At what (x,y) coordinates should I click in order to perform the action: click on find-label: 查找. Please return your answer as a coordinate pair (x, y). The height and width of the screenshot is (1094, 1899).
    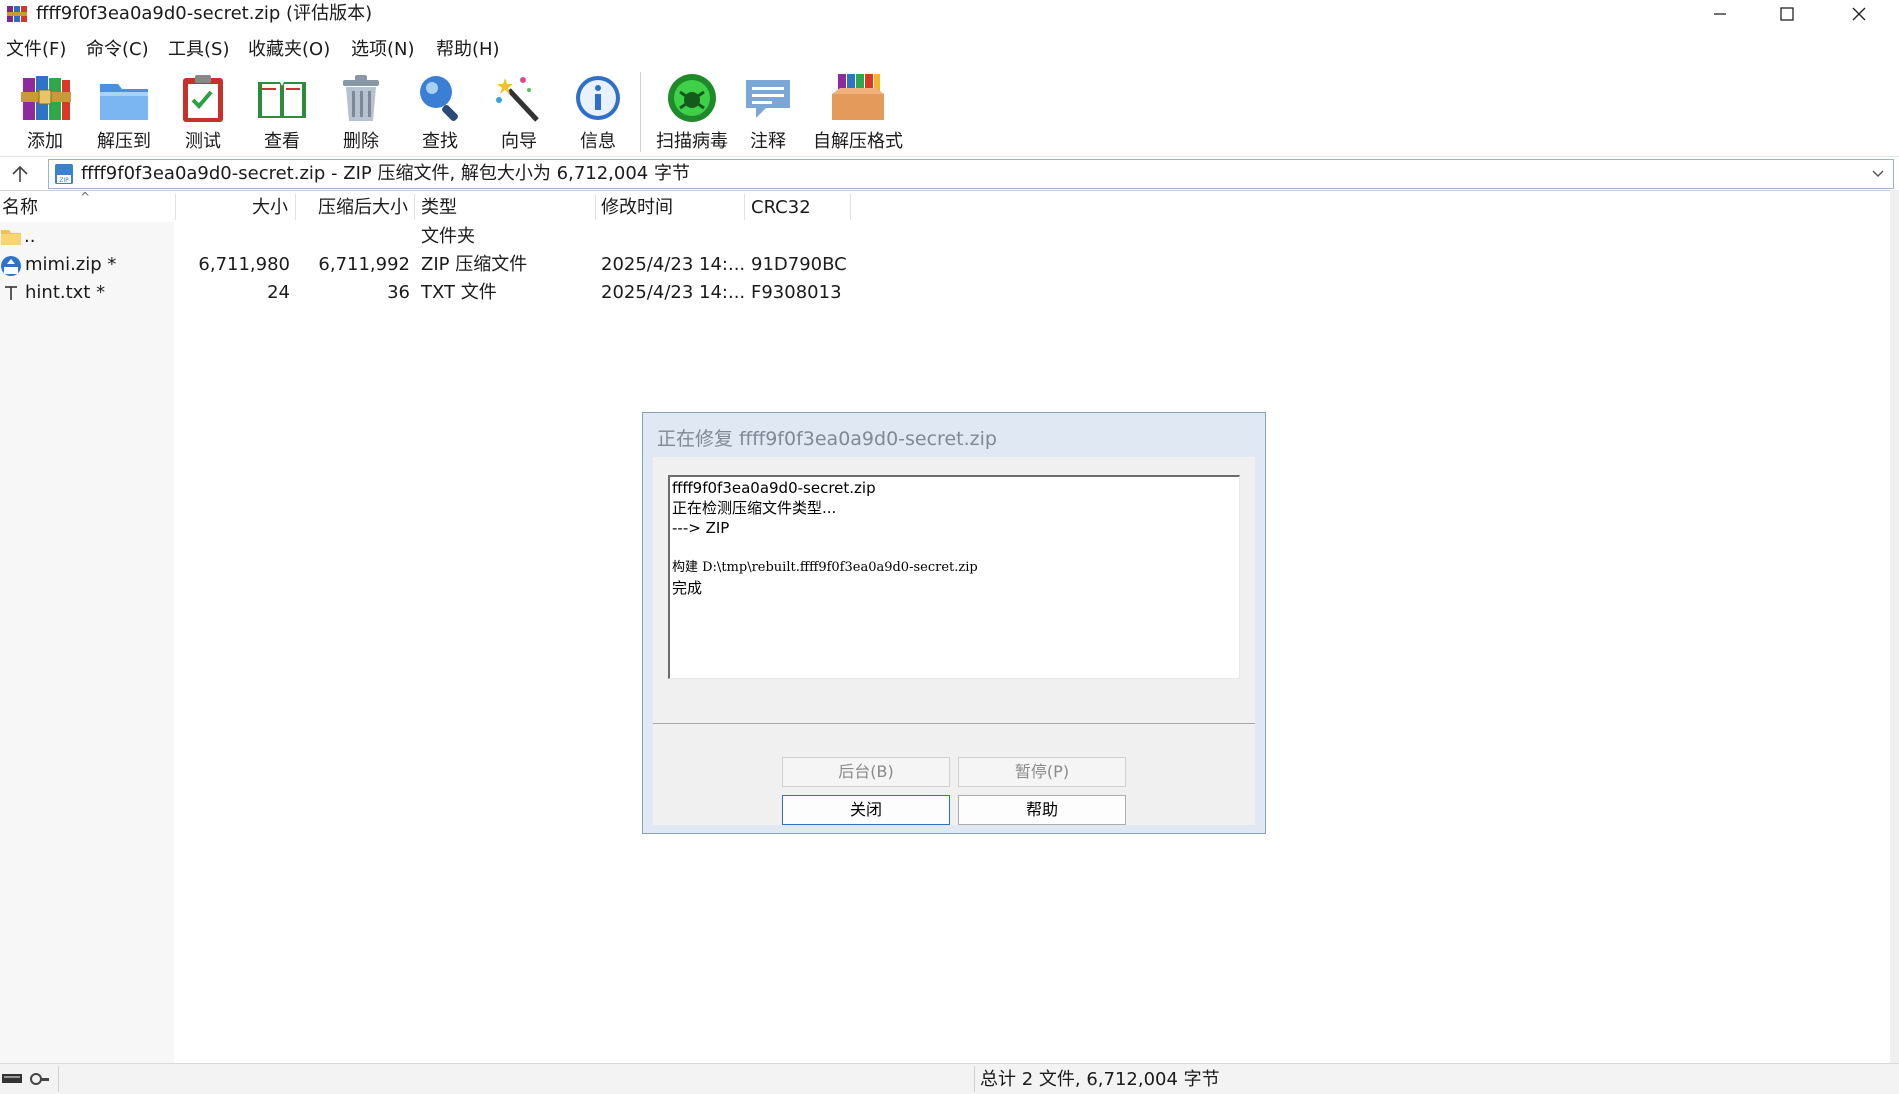
    Looking at the image, I should click on (440, 141).